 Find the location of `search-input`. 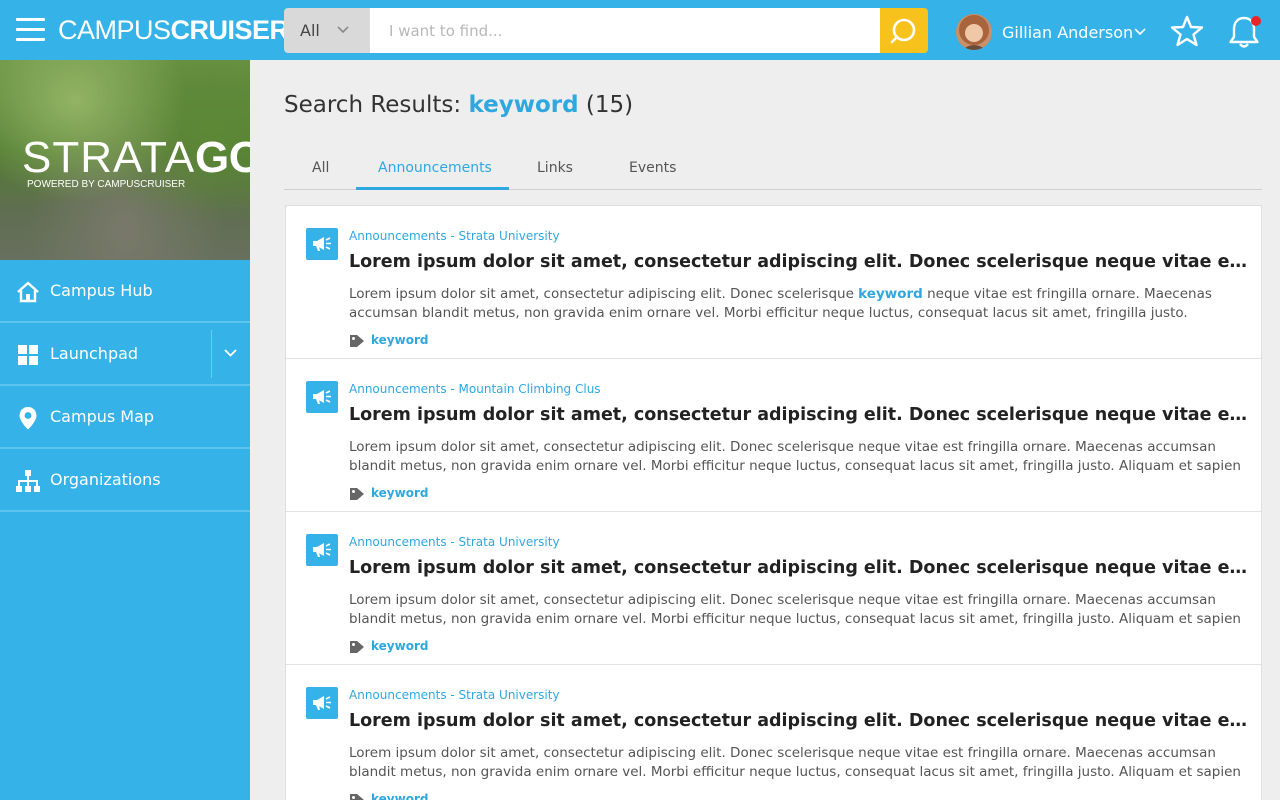

search-input is located at coordinates (625, 30).